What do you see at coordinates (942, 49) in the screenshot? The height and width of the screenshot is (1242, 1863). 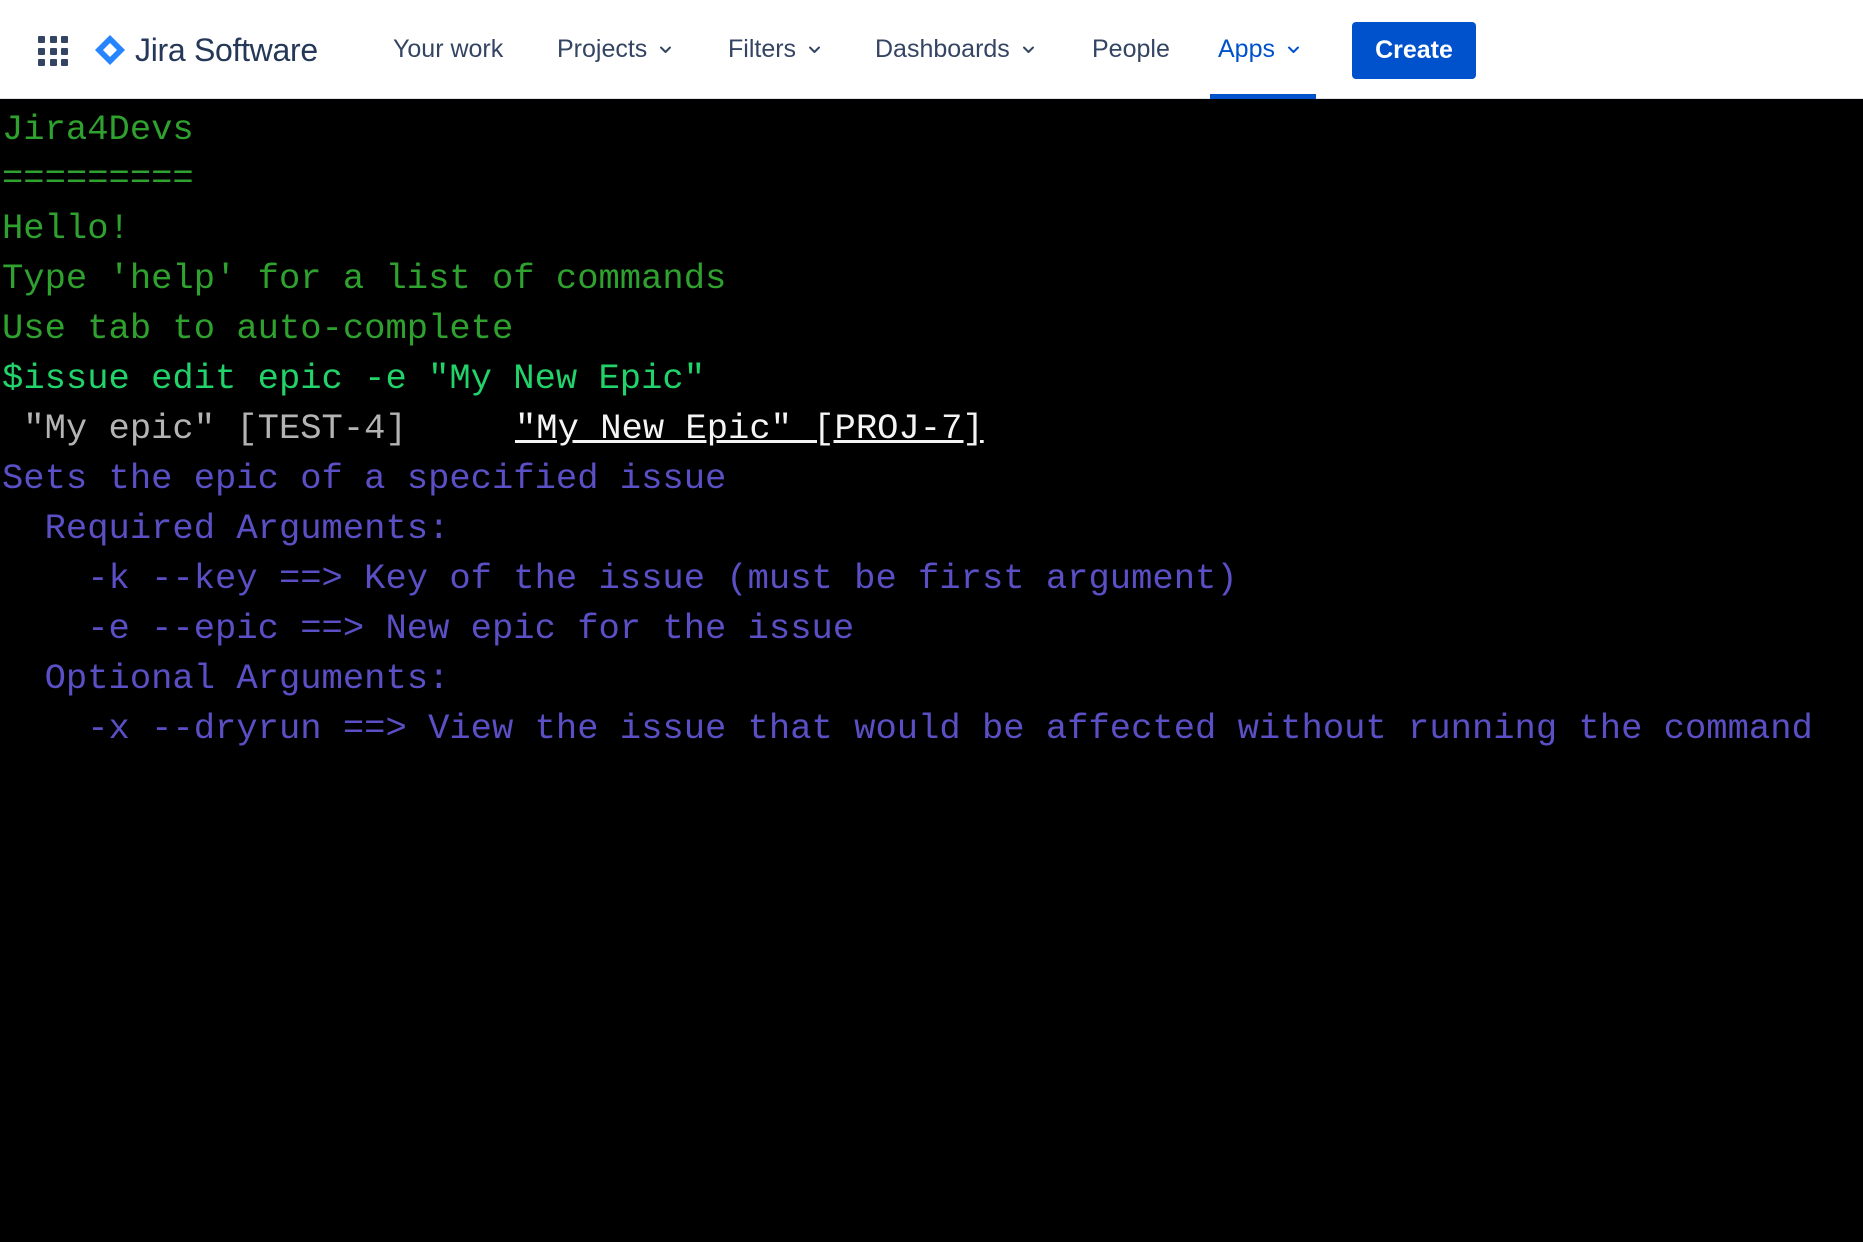 I see `nav-dashboards-label: Dashboards` at bounding box center [942, 49].